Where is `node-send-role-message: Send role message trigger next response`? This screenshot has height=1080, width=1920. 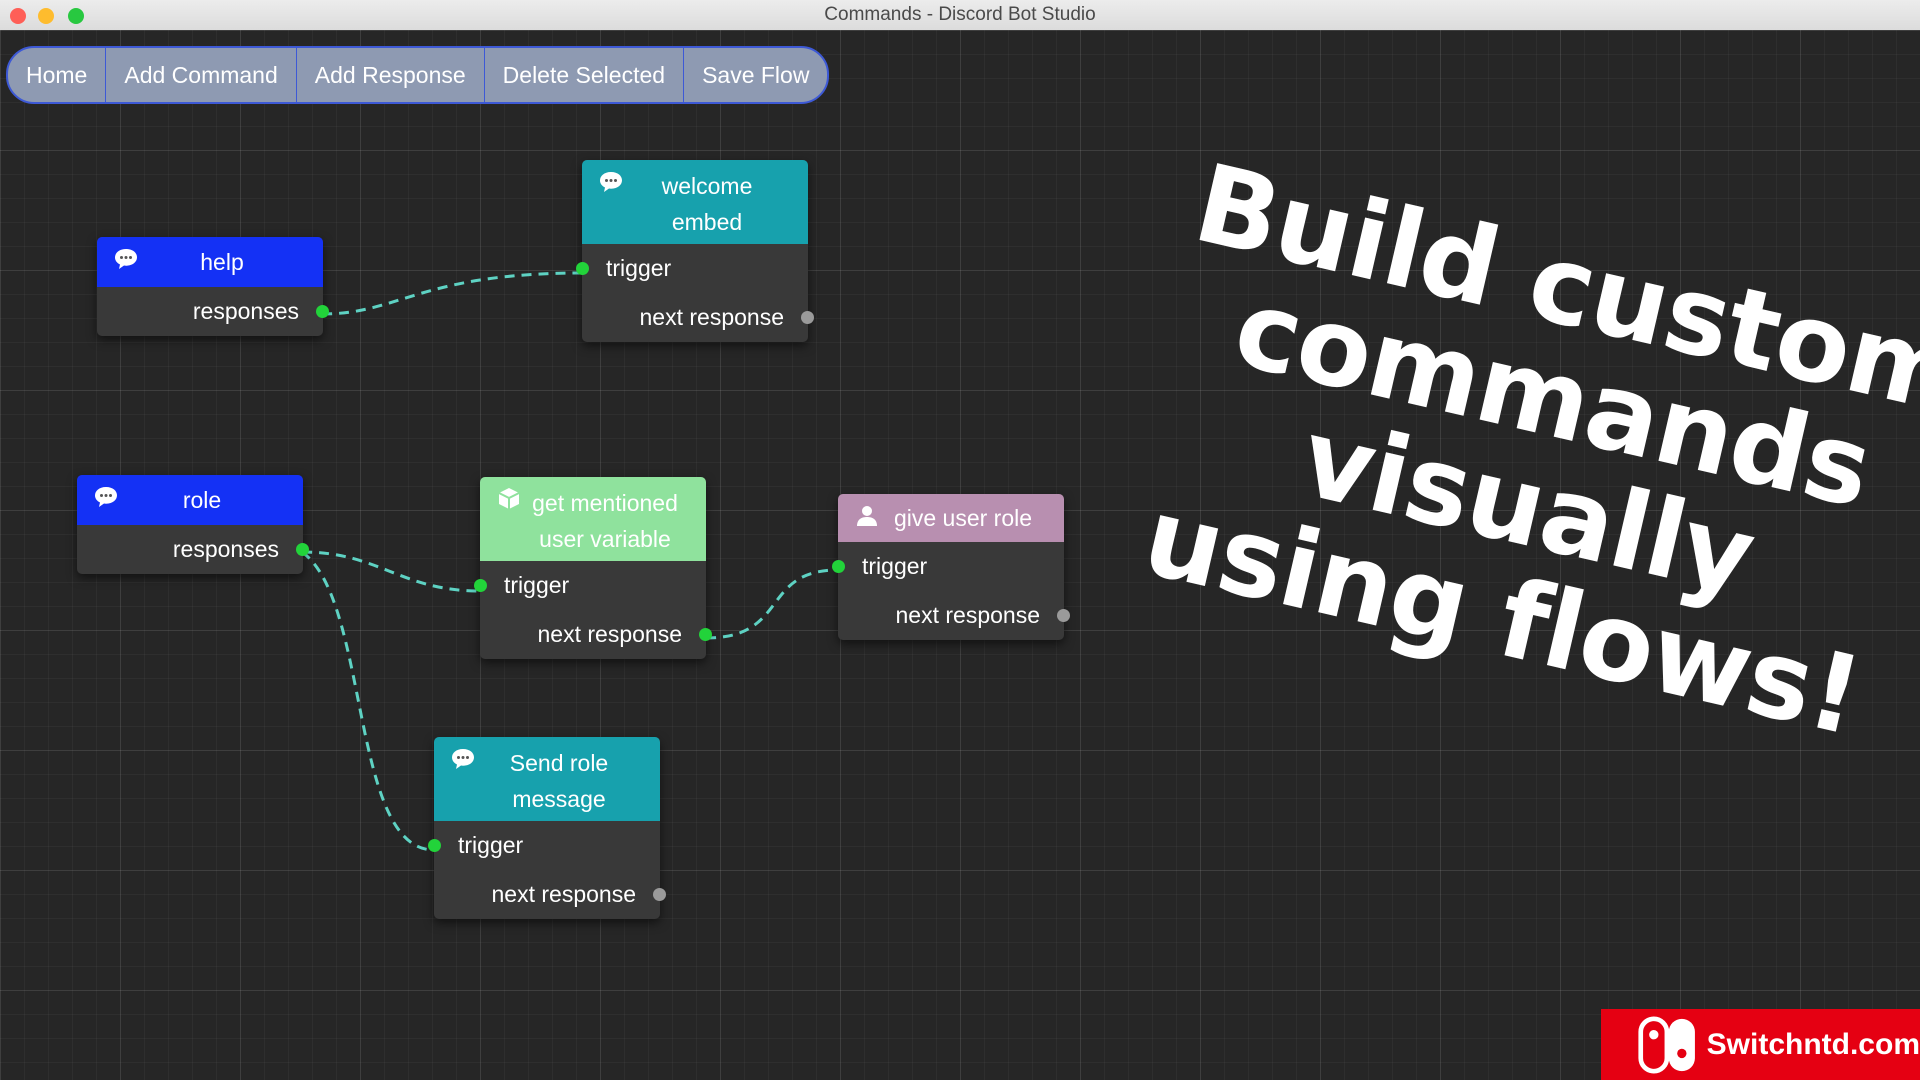 node-send-role-message: Send role message trigger next response is located at coordinates (547, 828).